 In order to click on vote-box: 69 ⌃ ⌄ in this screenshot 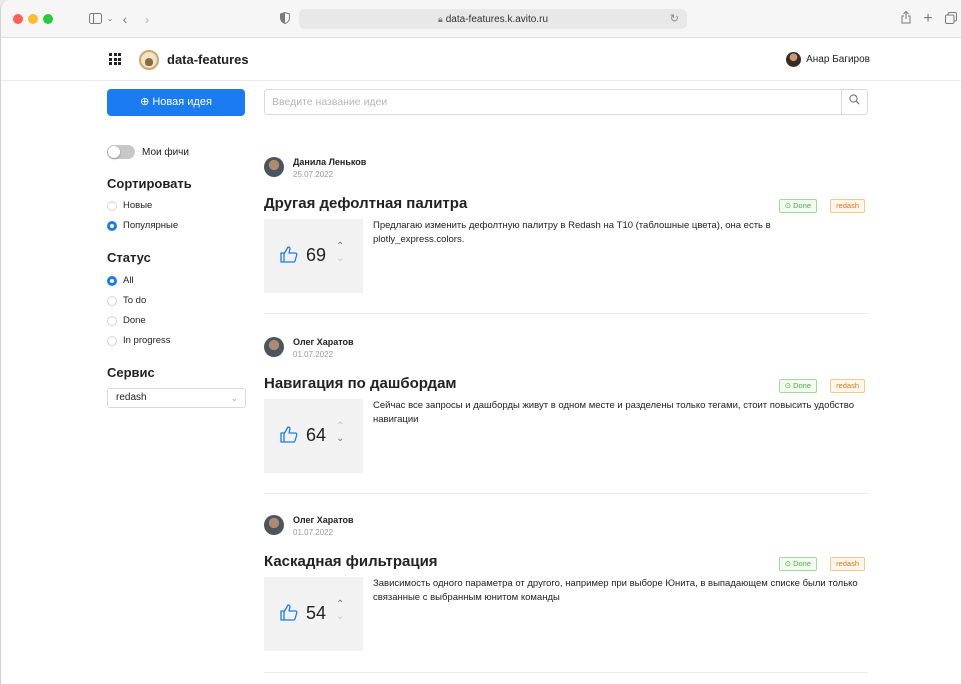, I will do `click(313, 256)`.